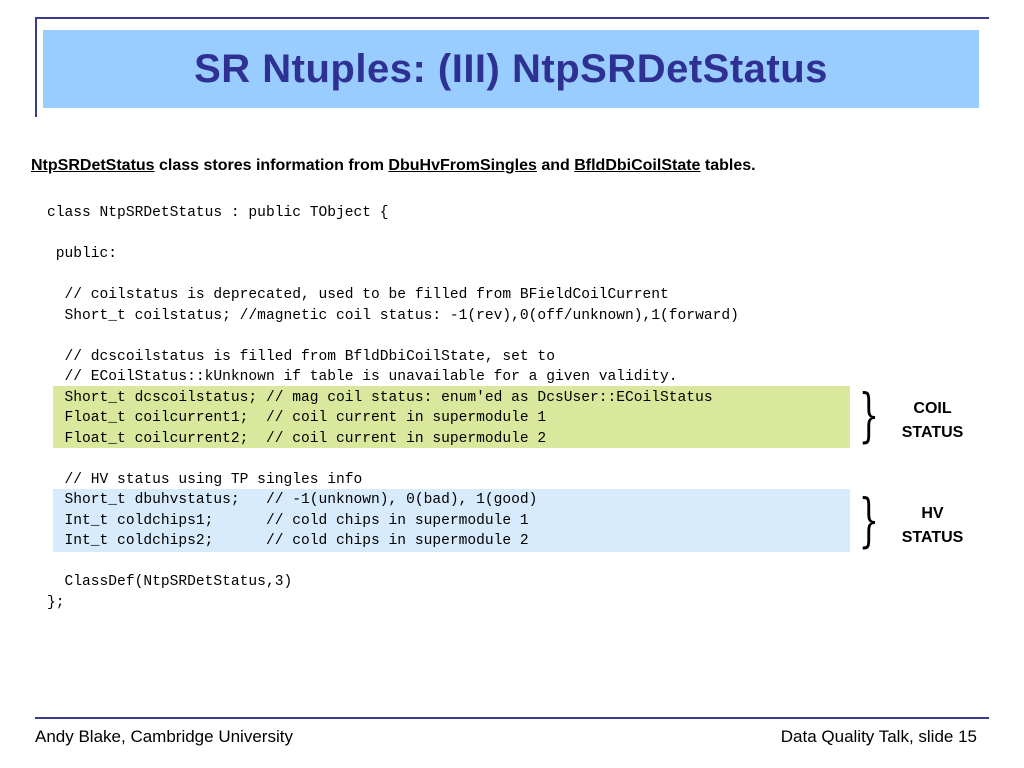 Image resolution: width=1024 pixels, height=768 pixels. I want to click on code-line: };, so click(56, 602).